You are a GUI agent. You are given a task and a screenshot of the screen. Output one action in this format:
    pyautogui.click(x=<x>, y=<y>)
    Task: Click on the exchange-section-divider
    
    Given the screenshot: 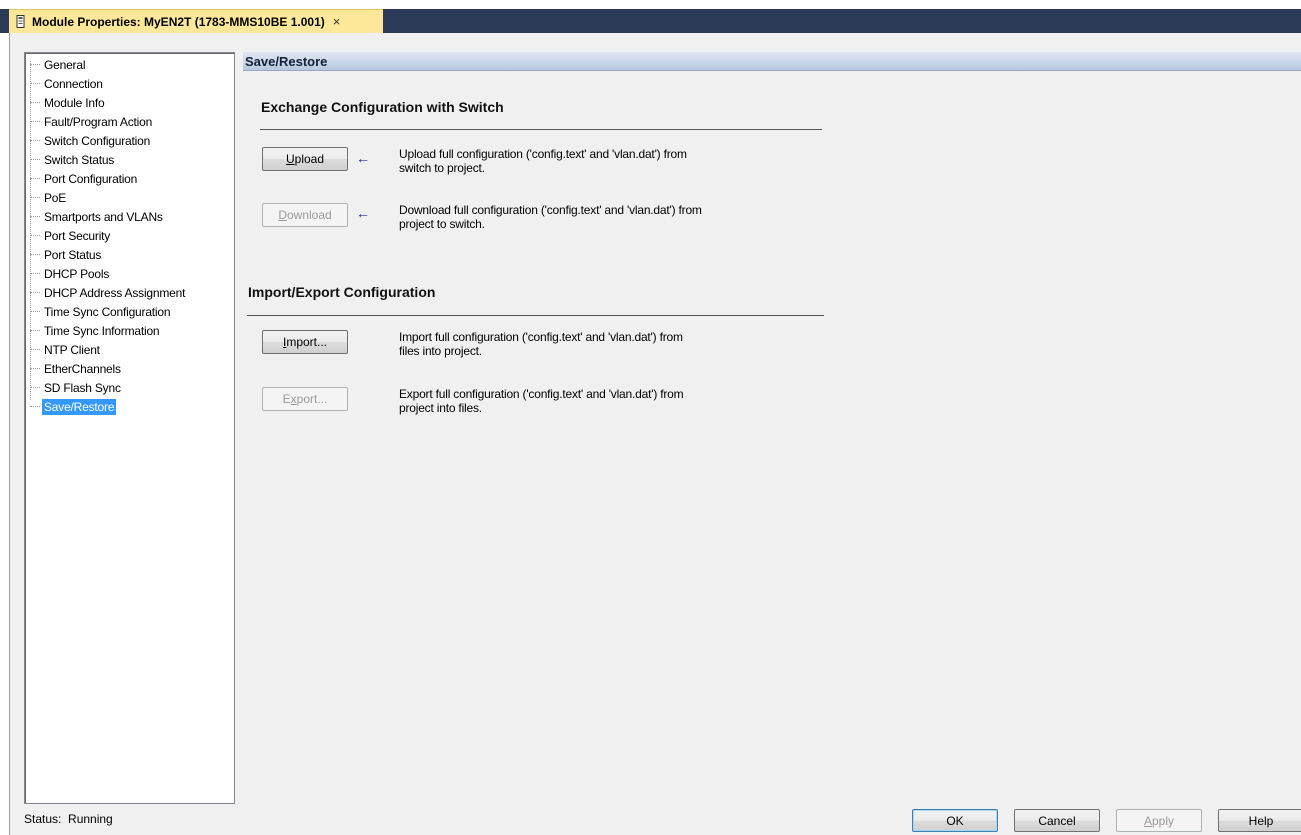 What is the action you would take?
    pyautogui.click(x=541, y=129)
    